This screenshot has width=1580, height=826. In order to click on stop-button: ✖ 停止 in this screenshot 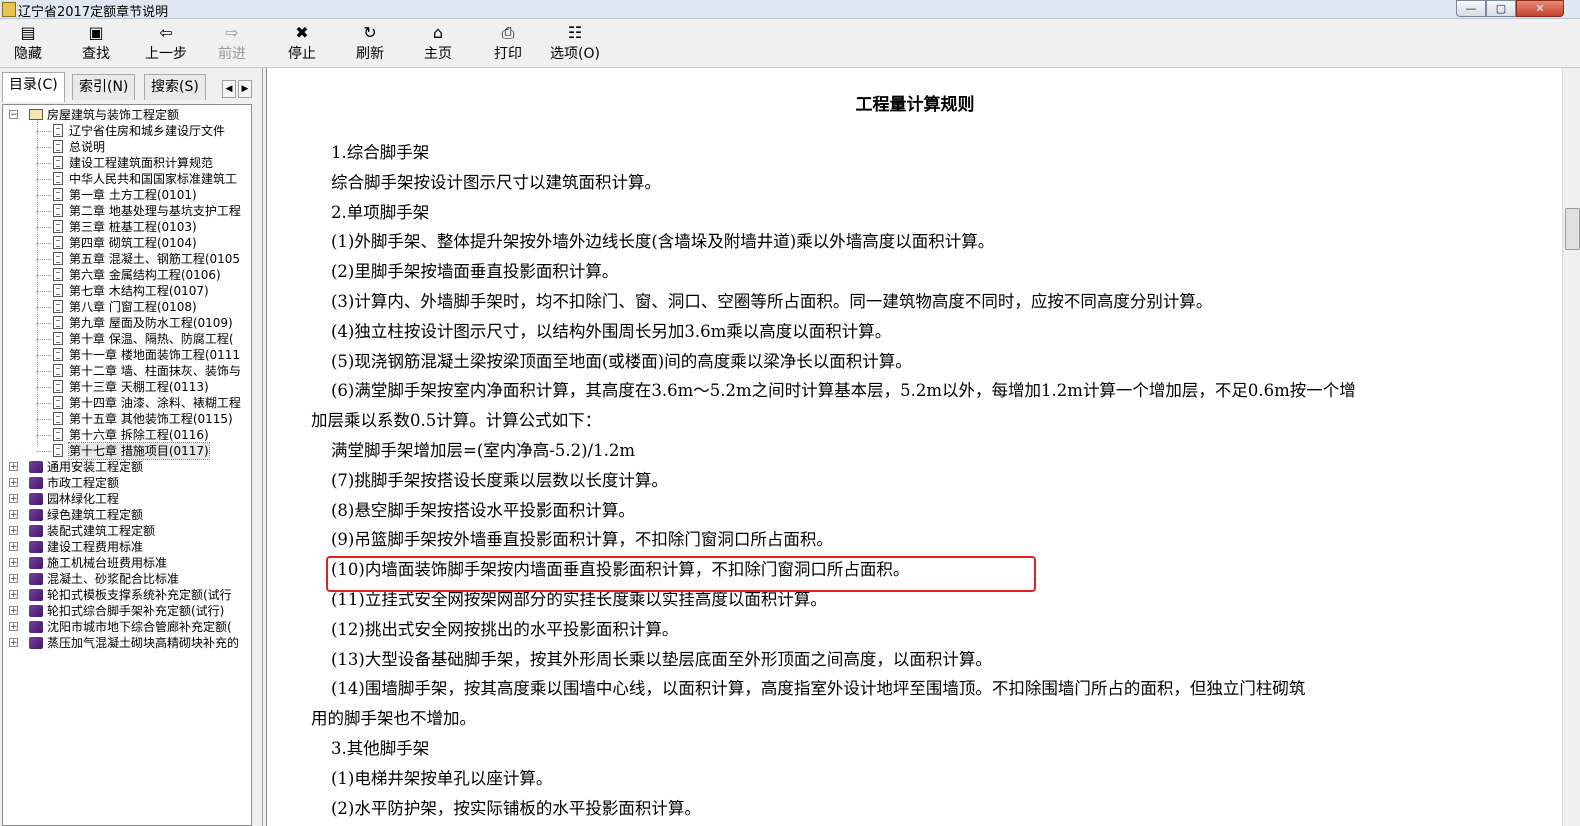, I will do `click(302, 44)`.